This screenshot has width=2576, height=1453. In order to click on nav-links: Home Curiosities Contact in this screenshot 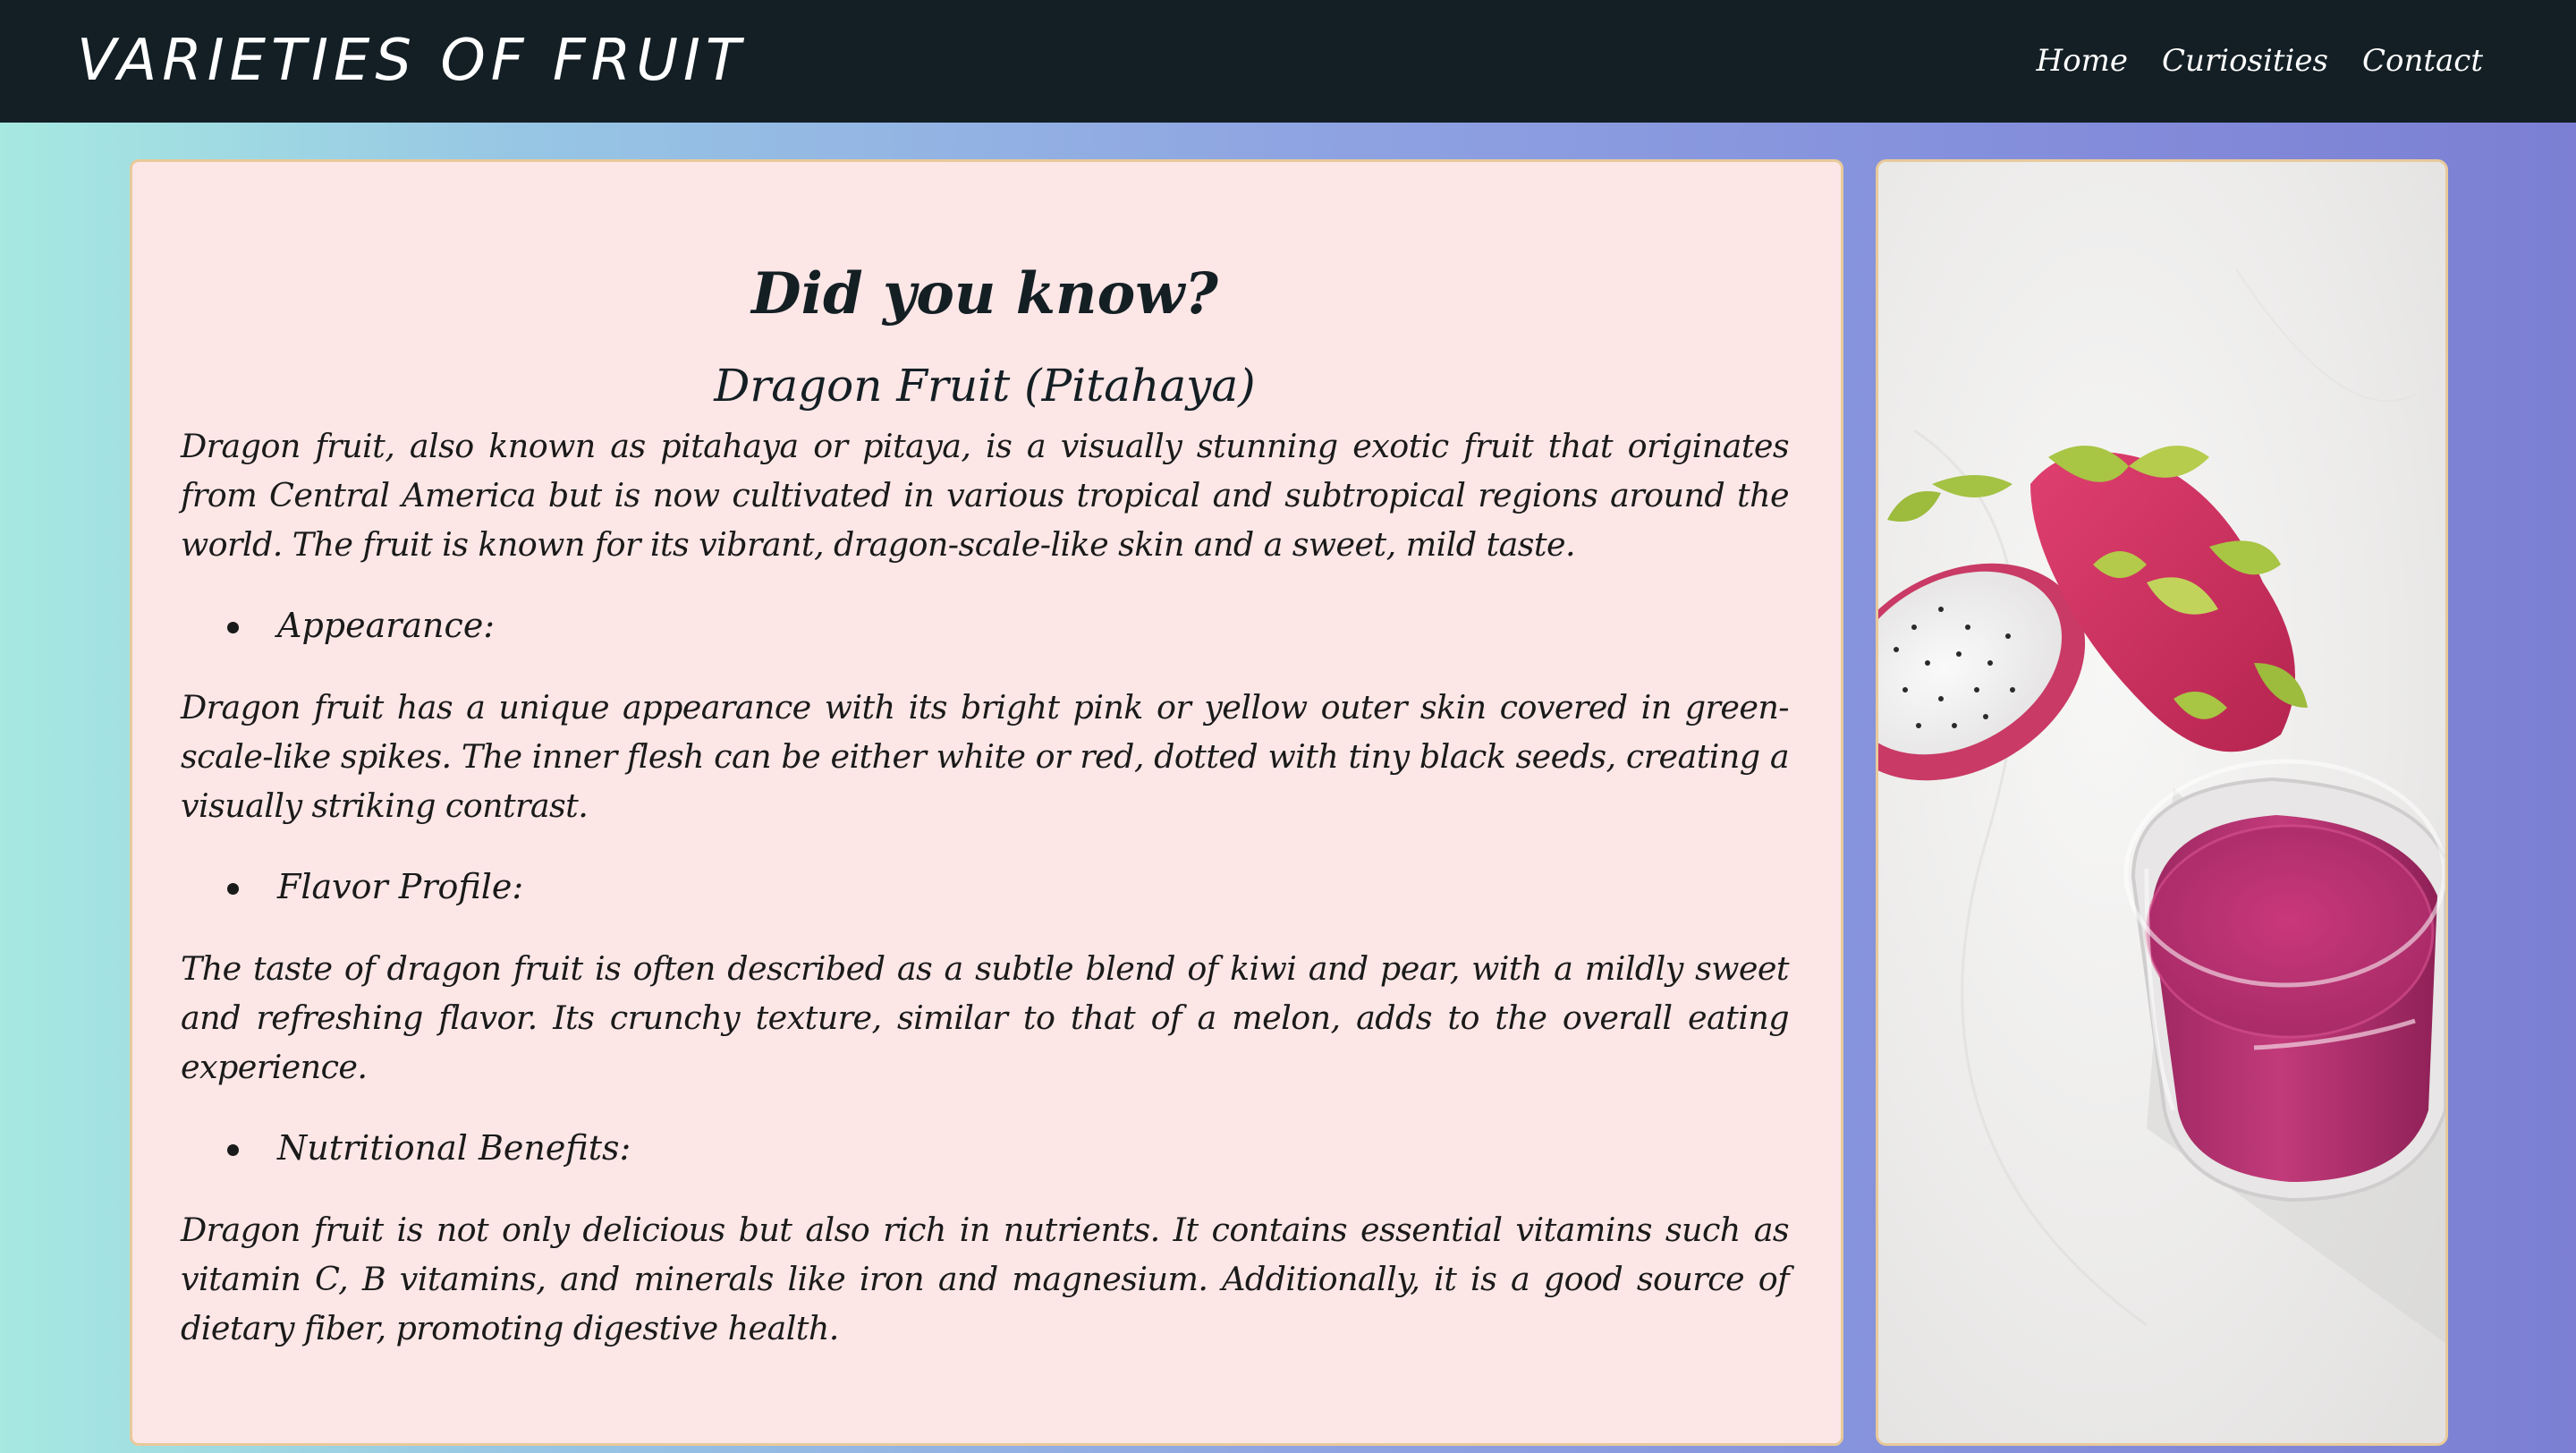, I will do `click(2260, 60)`.